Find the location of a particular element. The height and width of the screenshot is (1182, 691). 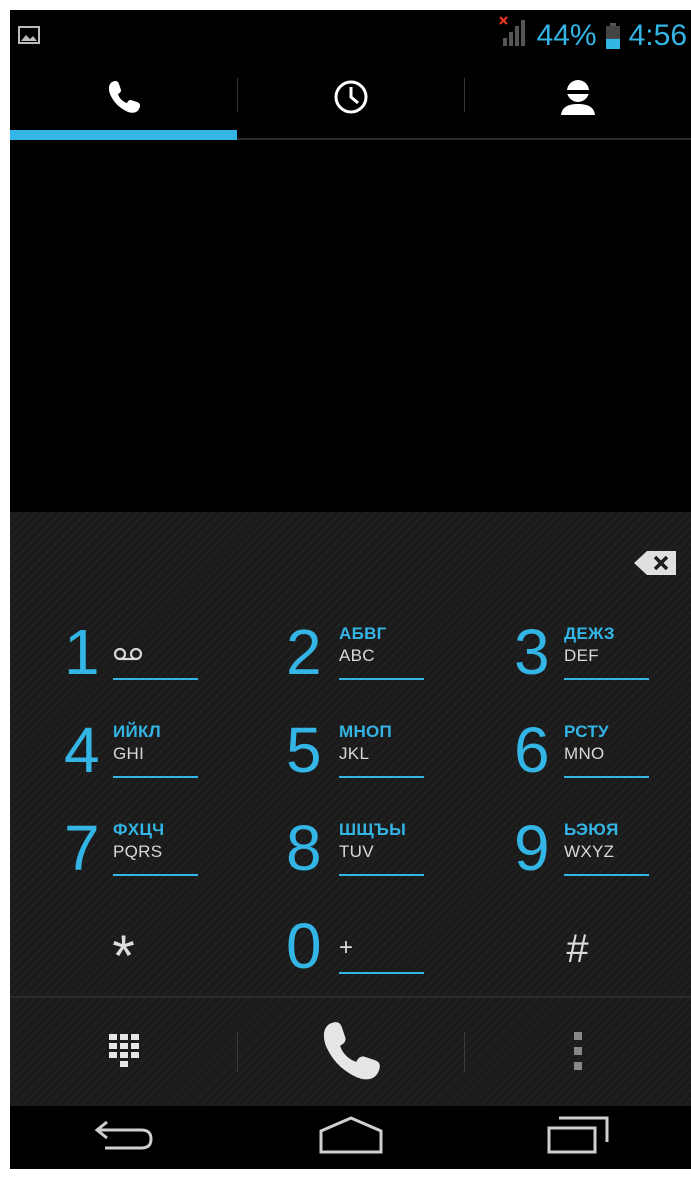

key-latin-letters: MNO is located at coordinates (584, 753).